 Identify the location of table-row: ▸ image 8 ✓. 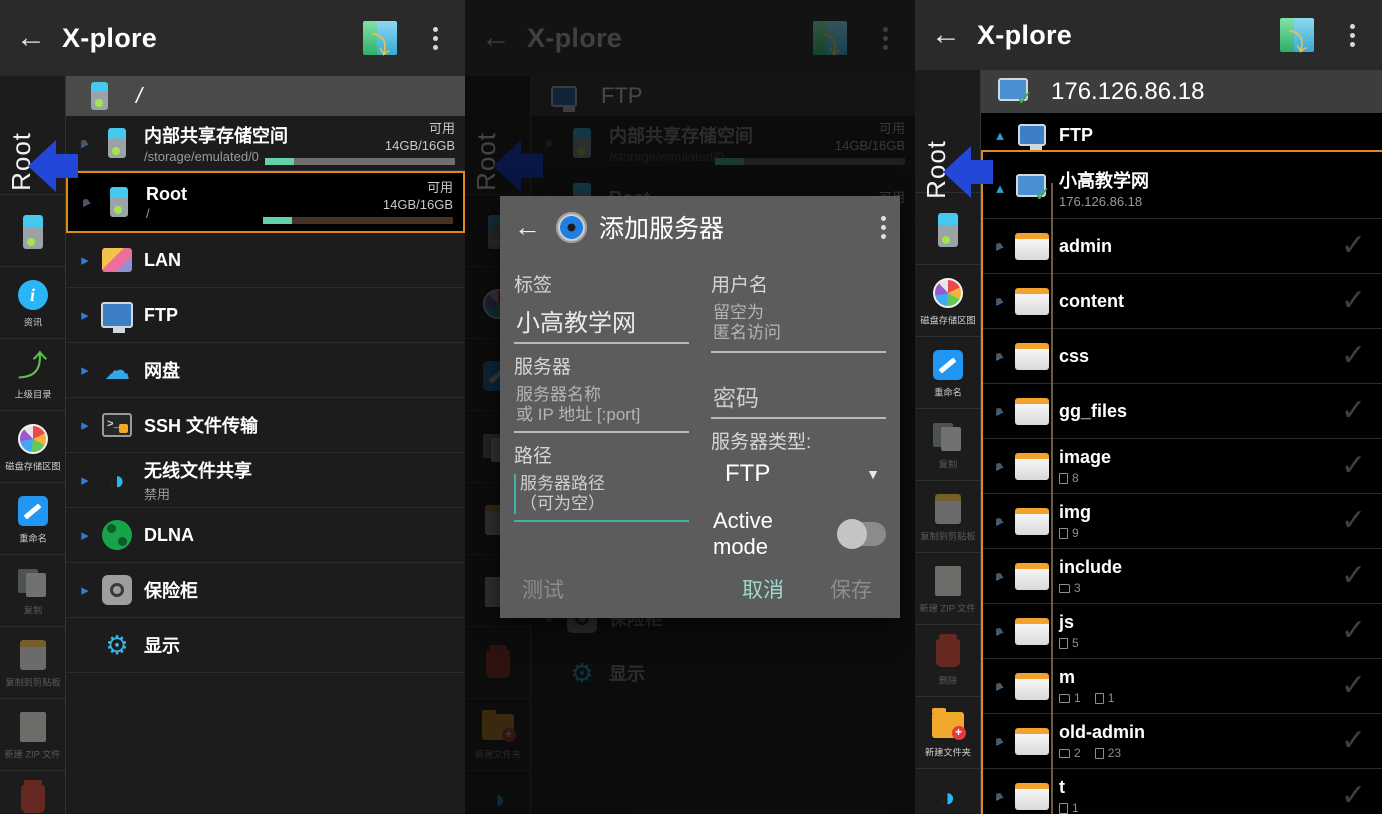
(1181, 466).